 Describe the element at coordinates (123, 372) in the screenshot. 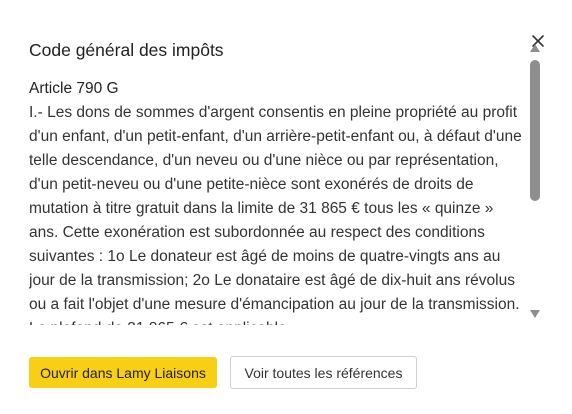

I see `open-in-lamy-liaisons-button: Ouvrir dans Lamy Liaisons` at that location.